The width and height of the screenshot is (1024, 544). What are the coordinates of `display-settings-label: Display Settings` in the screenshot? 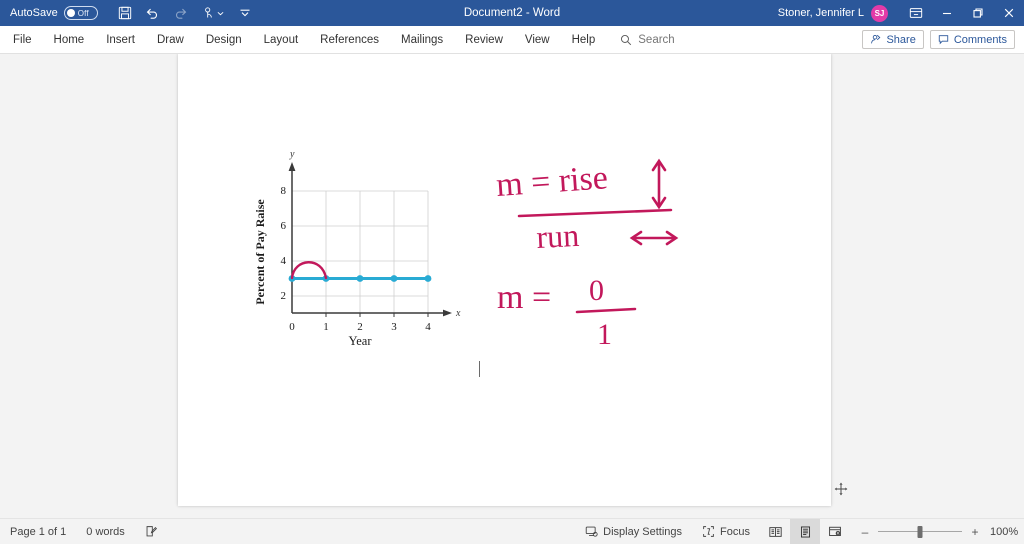 It's located at (643, 531).